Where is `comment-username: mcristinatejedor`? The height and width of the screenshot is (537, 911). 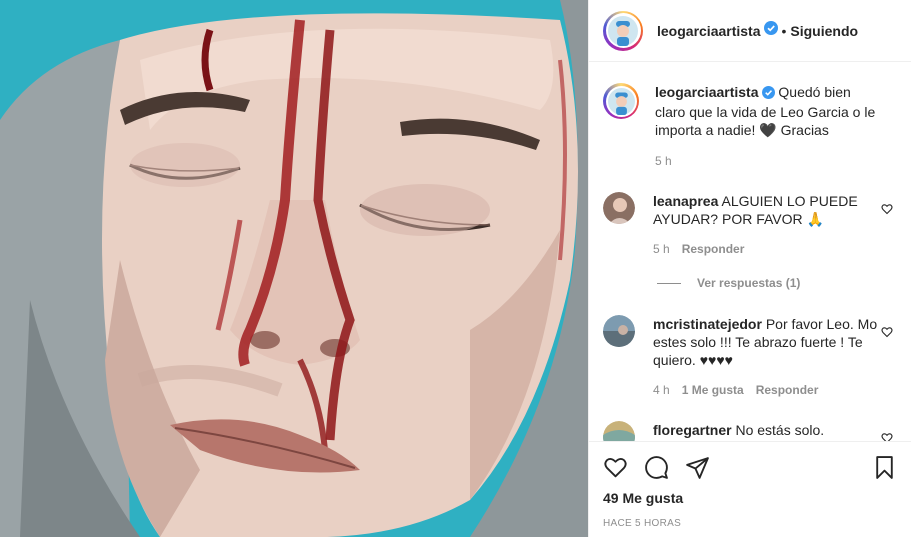
comment-username: mcristinatejedor is located at coordinates (707, 324).